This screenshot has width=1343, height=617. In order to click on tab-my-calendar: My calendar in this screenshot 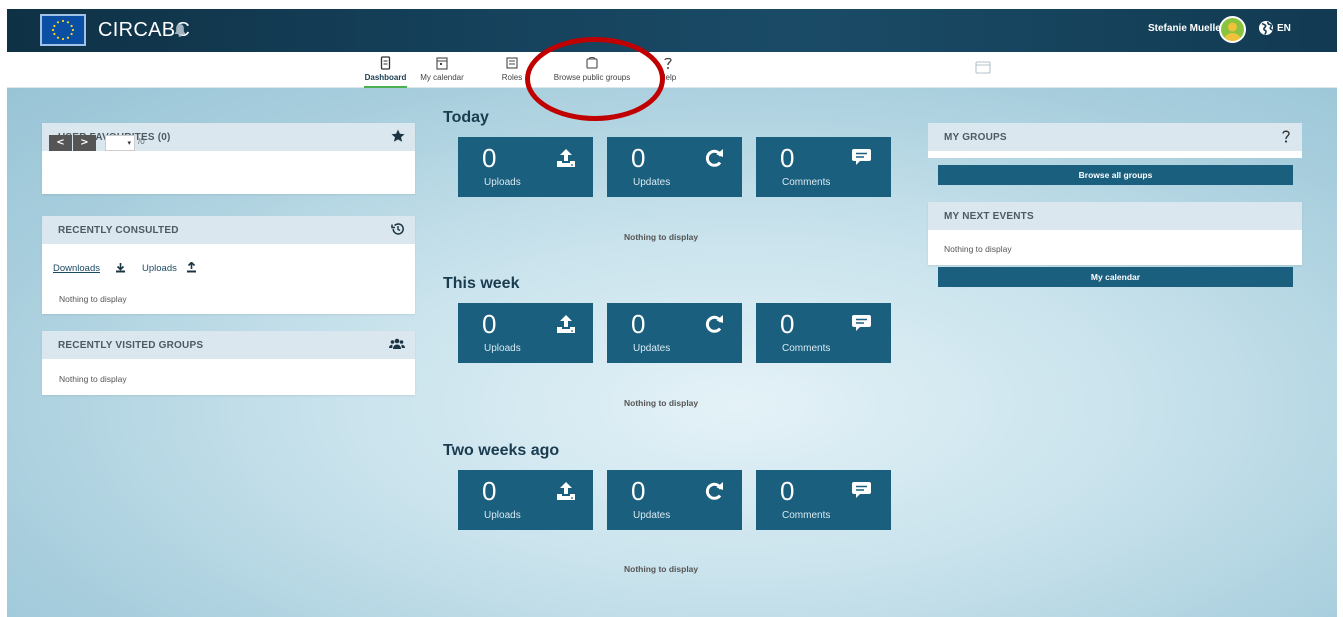, I will do `click(442, 71)`.